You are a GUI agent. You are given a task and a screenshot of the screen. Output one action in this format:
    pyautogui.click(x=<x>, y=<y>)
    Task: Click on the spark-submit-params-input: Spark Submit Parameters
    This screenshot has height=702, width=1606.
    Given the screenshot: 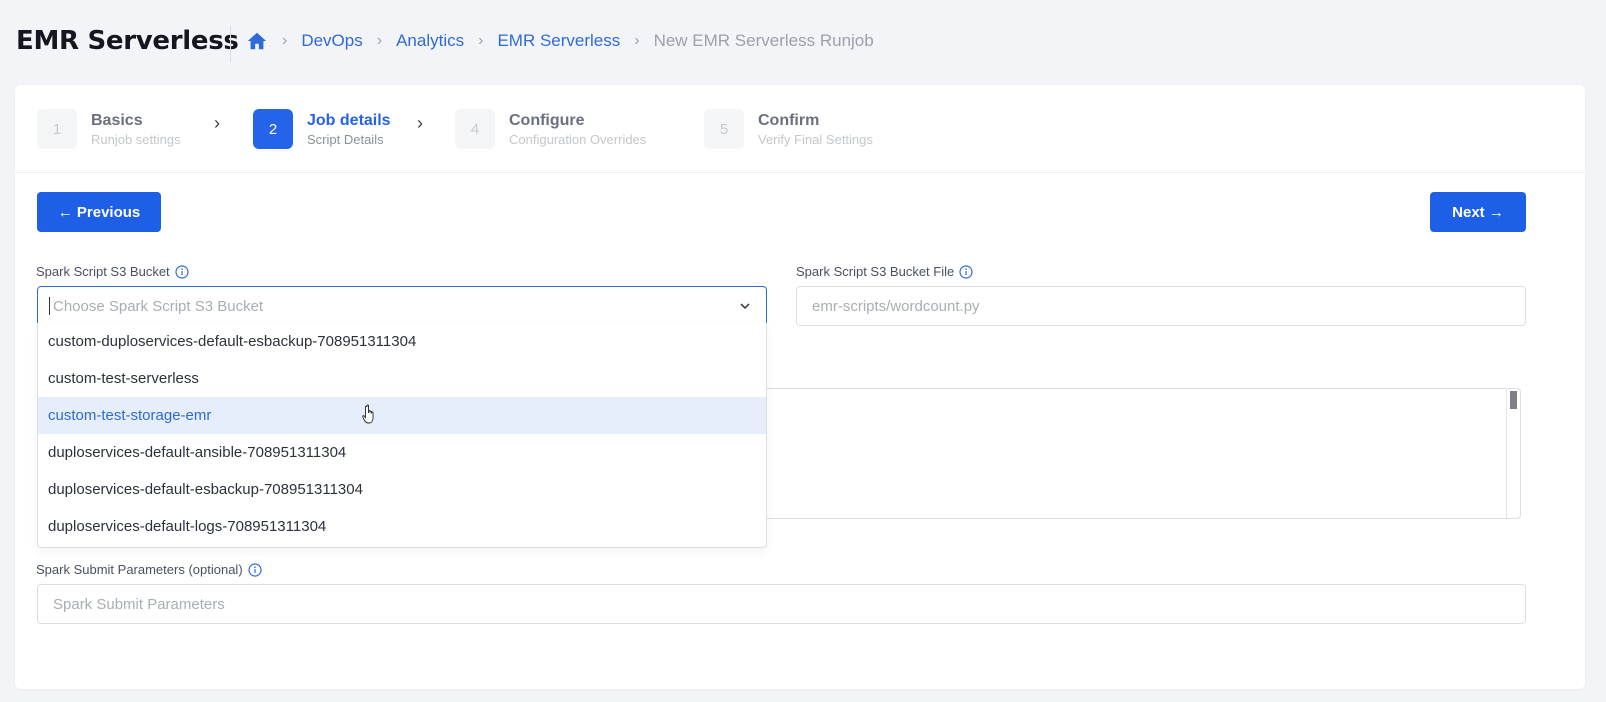 What is the action you would take?
    pyautogui.click(x=781, y=604)
    